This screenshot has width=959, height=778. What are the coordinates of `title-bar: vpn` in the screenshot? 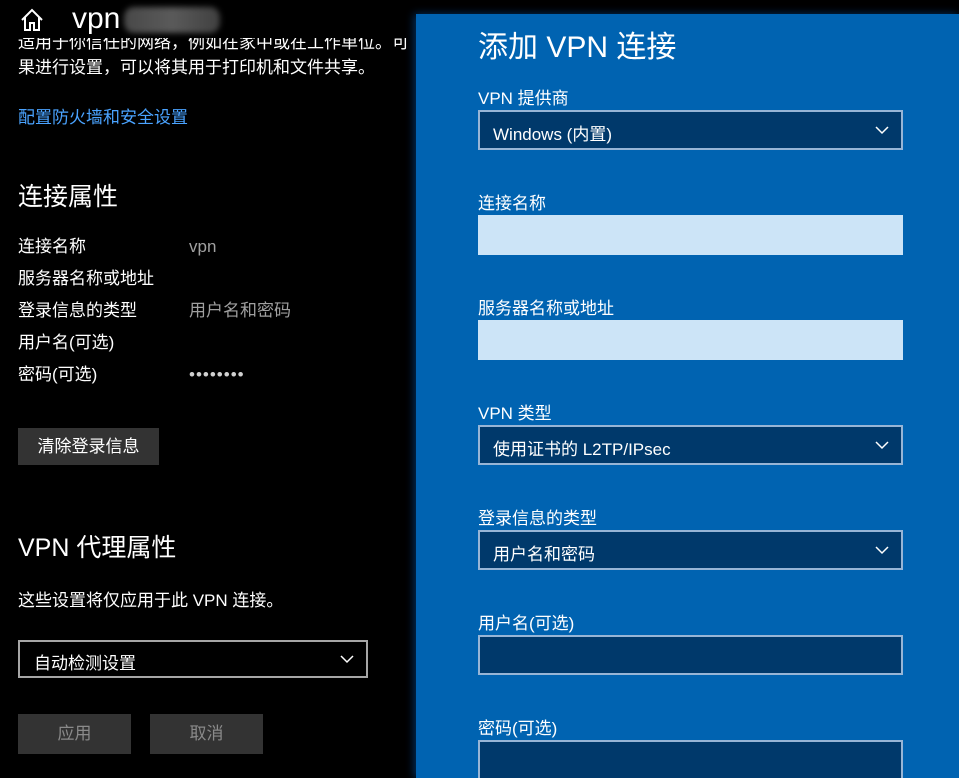 It's located at (208, 20).